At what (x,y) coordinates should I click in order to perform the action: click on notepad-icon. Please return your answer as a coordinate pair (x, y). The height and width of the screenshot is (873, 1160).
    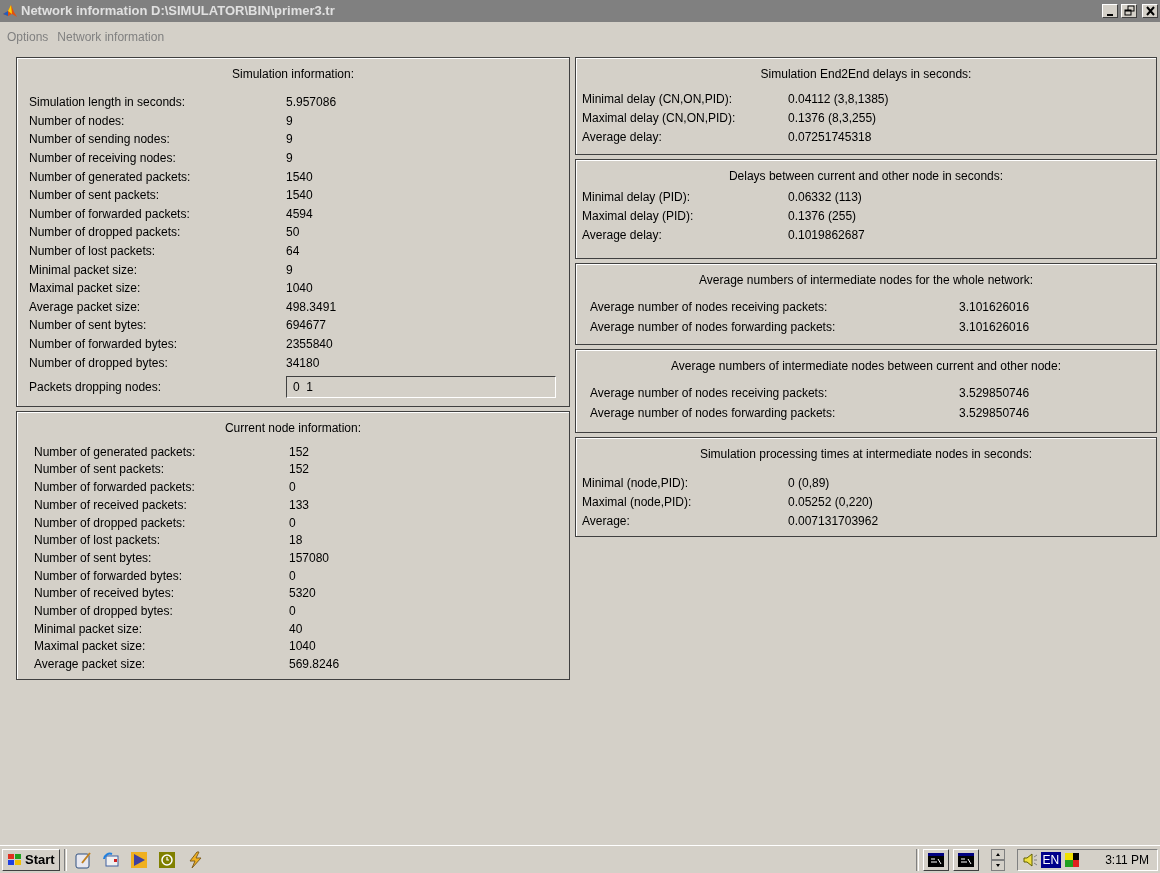
    Looking at the image, I should click on (82, 859).